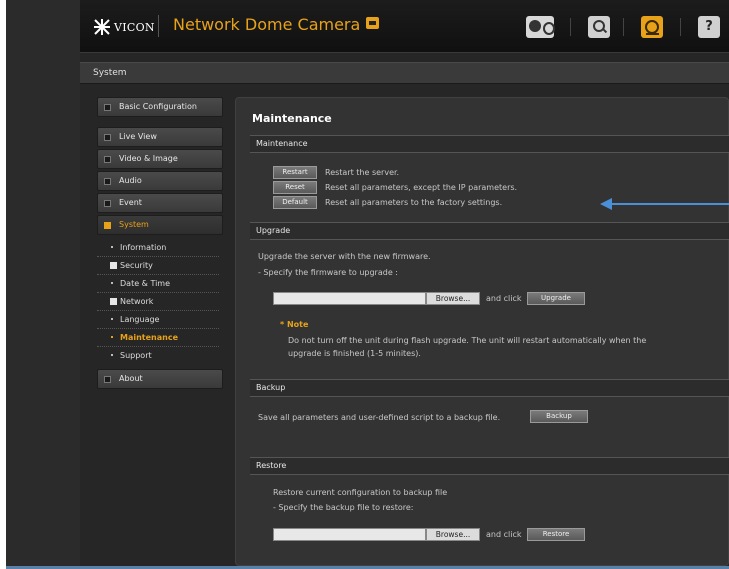  I want to click on sidebar-item-system: System, so click(160, 225).